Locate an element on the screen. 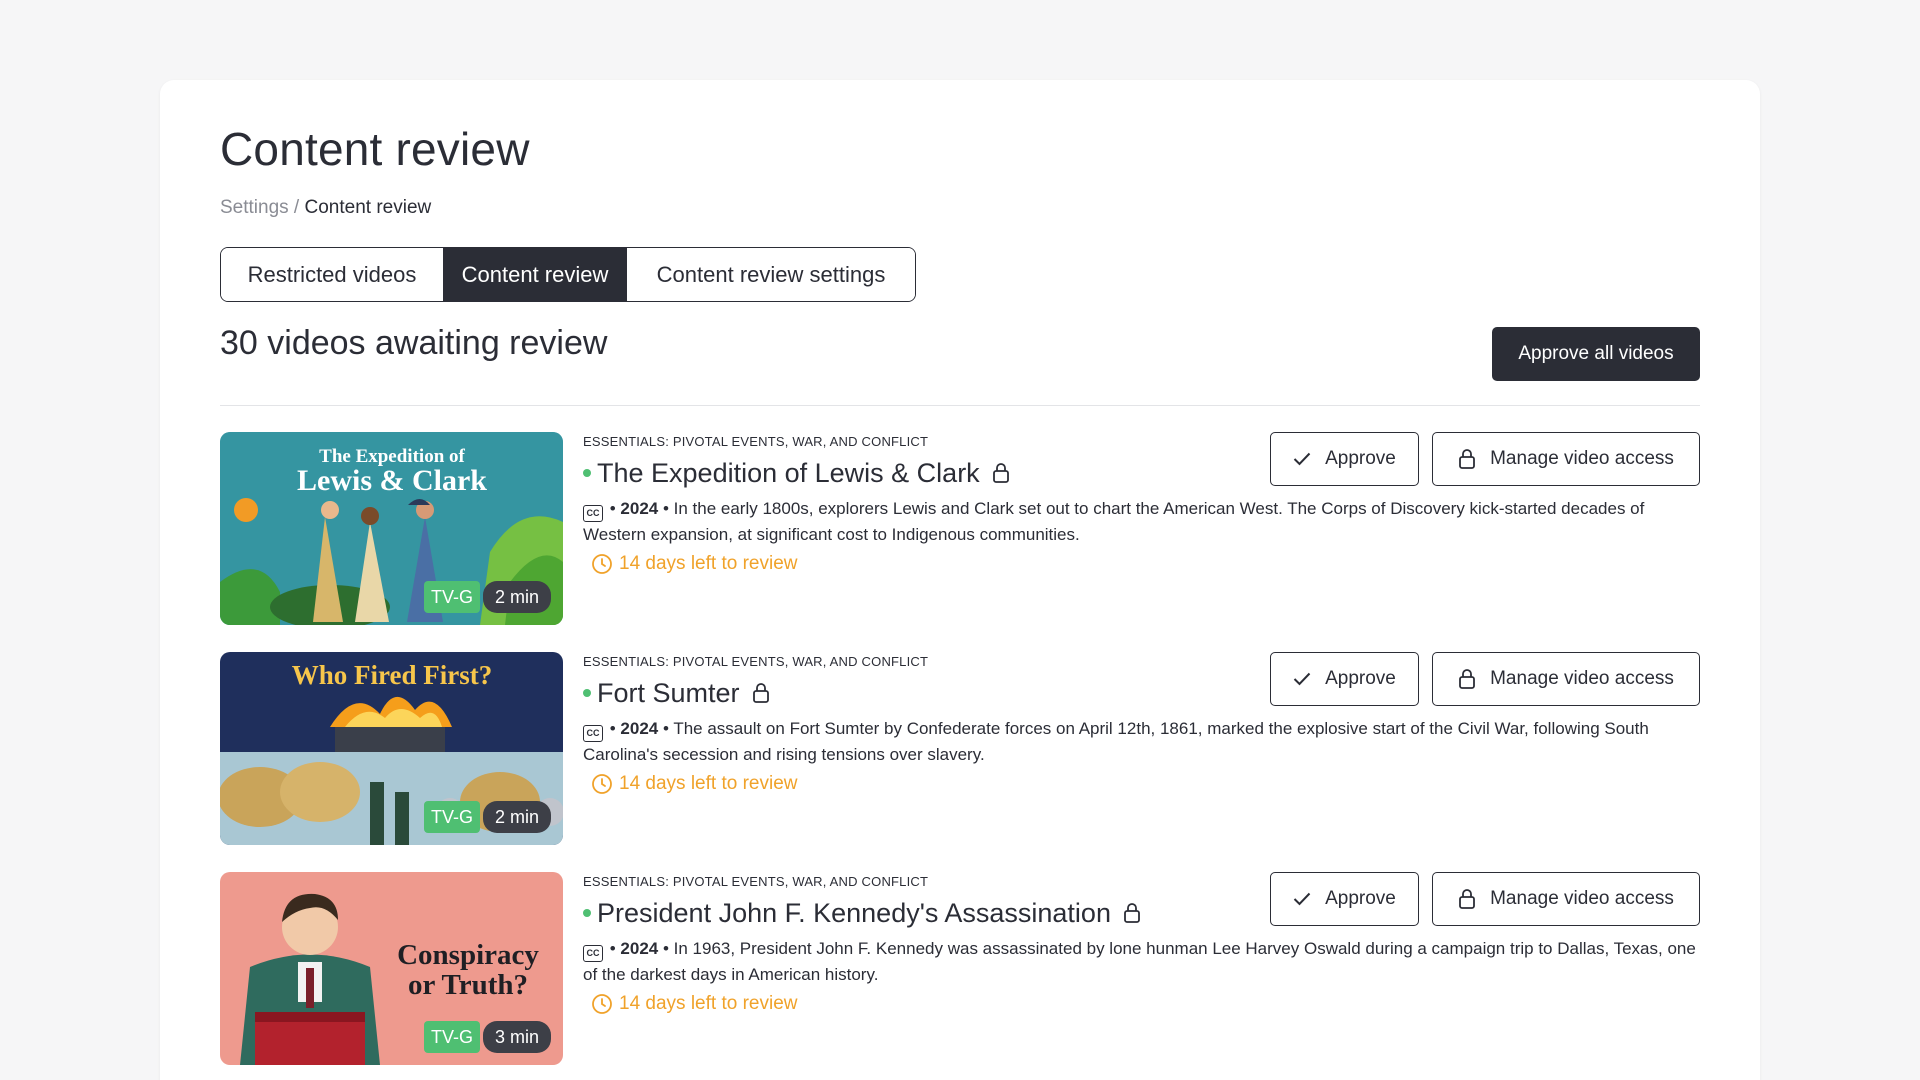 The height and width of the screenshot is (1080, 1920). videos-awaiting-count: 30 videos awaiting review is located at coordinates (414, 343).